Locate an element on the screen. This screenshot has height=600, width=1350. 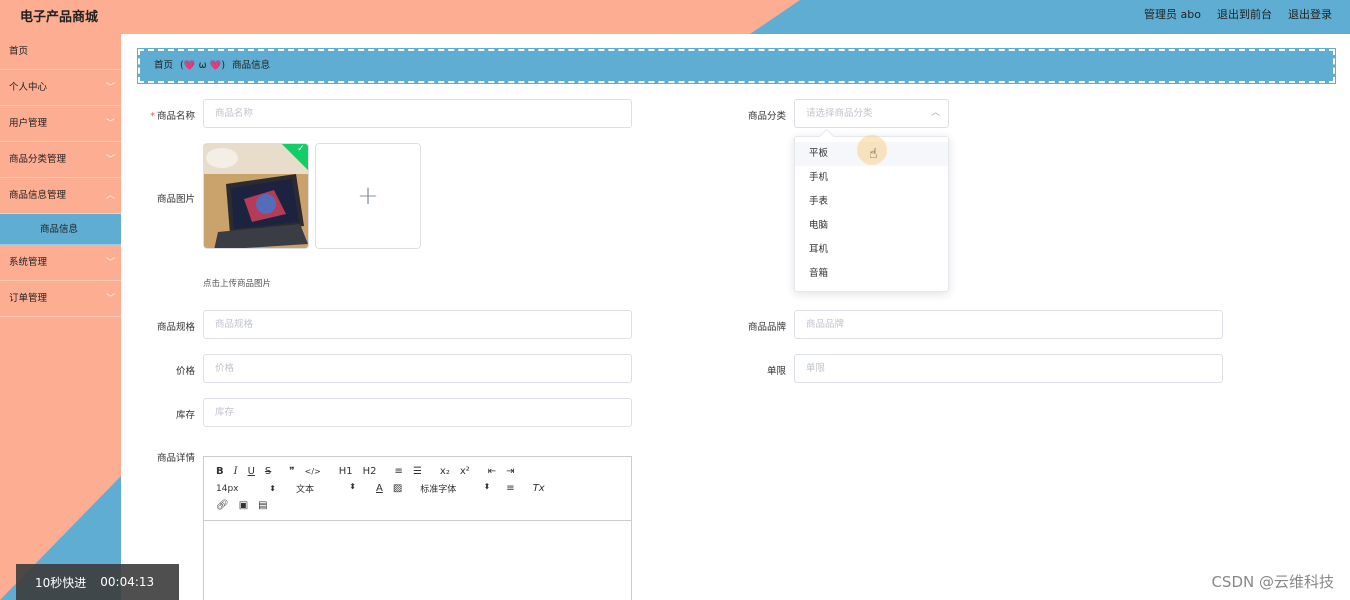
spec-label: 商品规格 is located at coordinates (175, 327).